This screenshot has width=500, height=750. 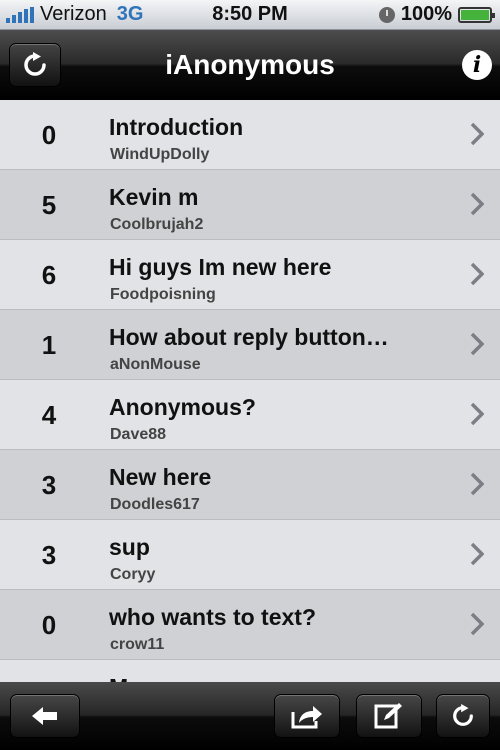 I want to click on info-button: i, so click(x=477, y=65).